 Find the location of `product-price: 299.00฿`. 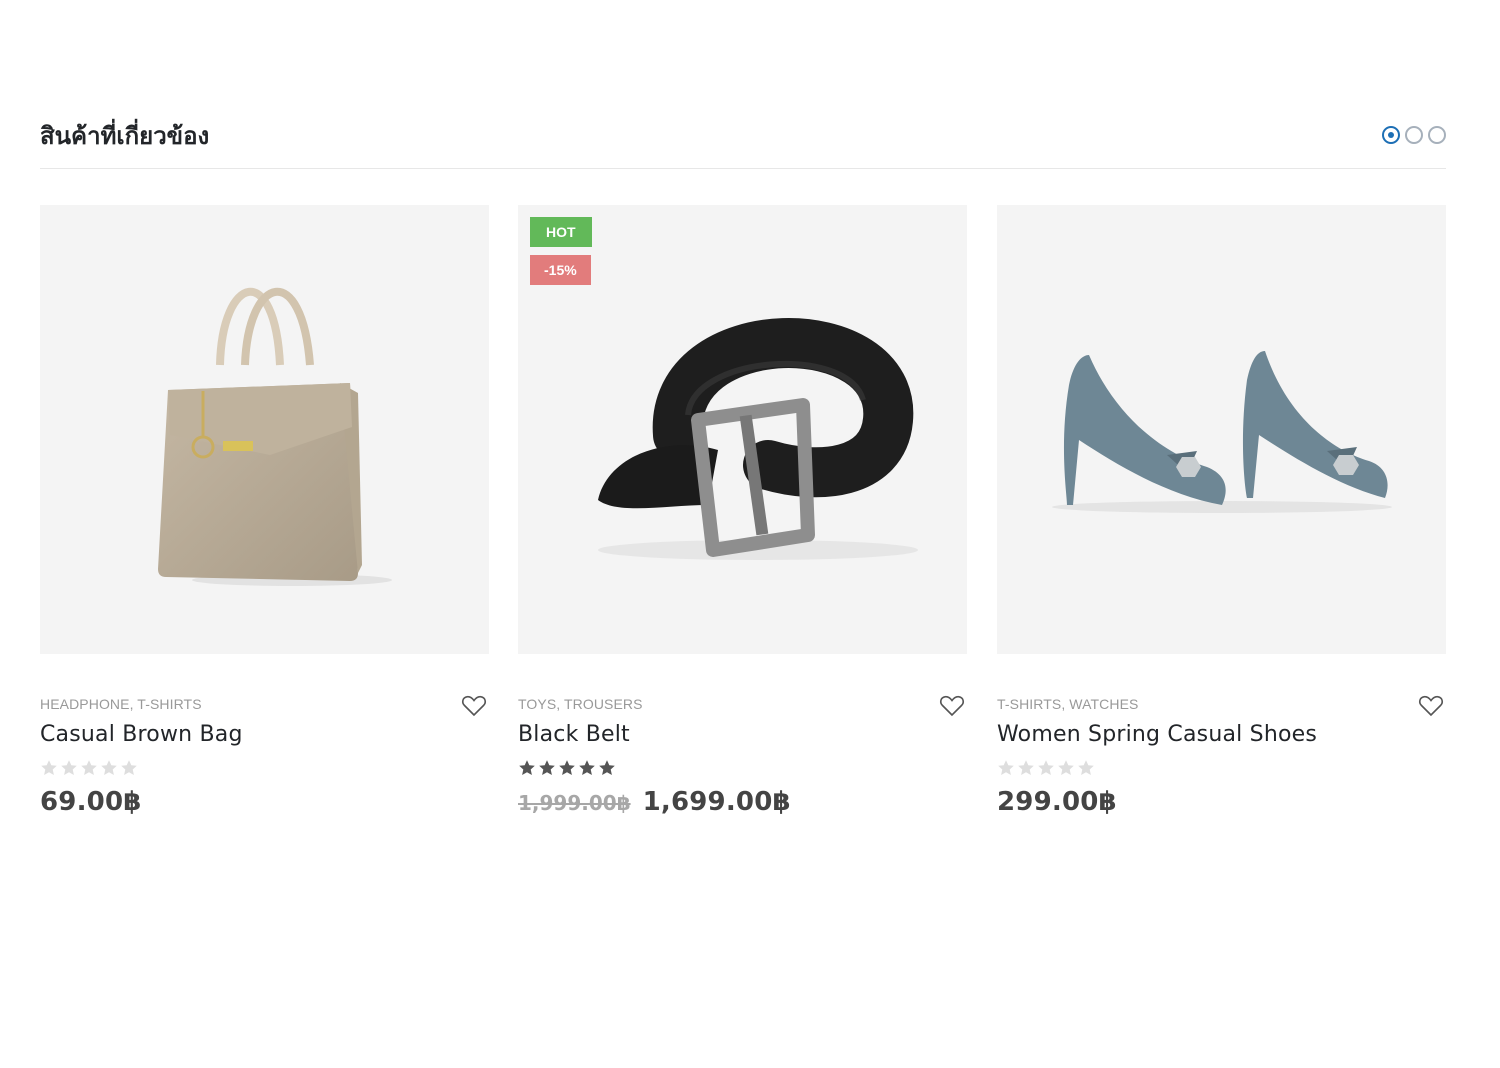

product-price: 299.00฿ is located at coordinates (1221, 802).